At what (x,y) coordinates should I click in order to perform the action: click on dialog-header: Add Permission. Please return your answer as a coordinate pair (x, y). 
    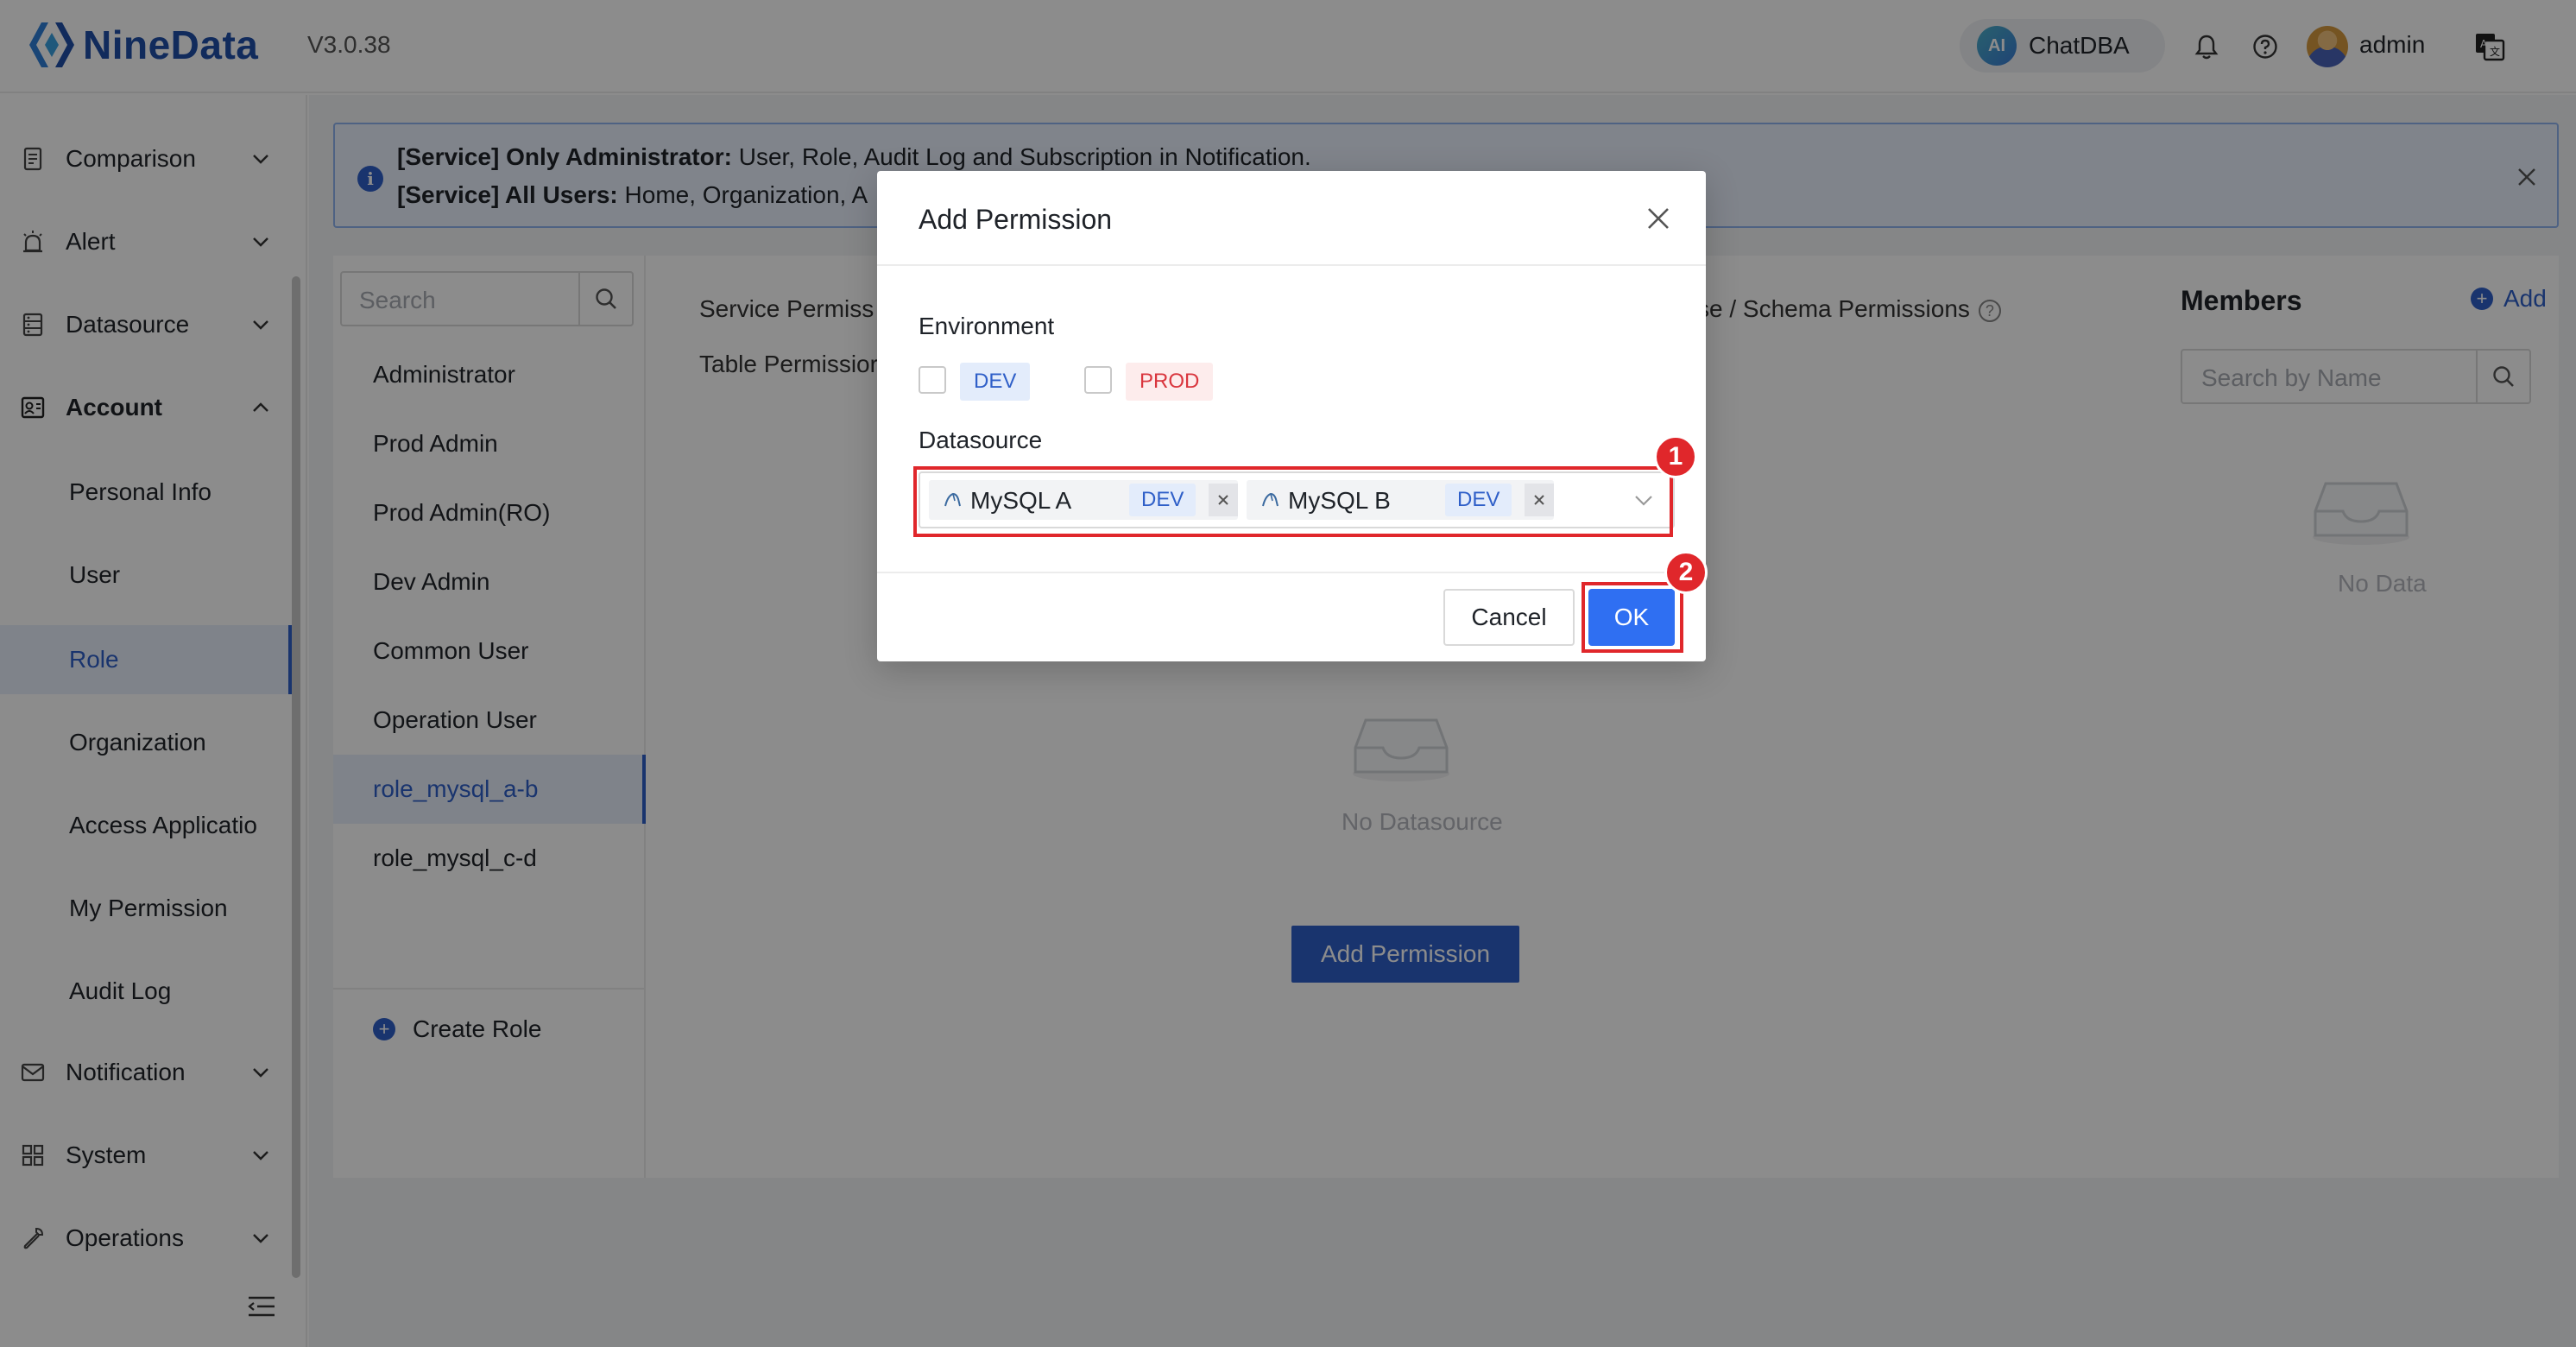
    Looking at the image, I should click on (1291, 219).